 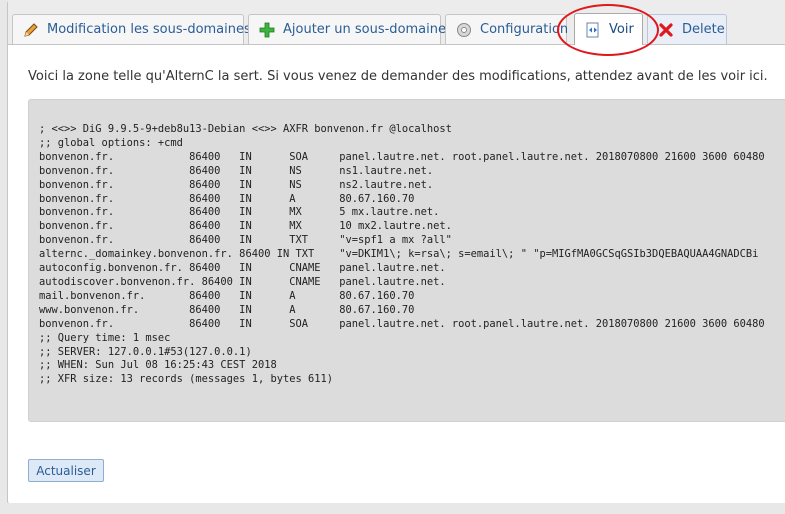 What do you see at coordinates (593, 30) in the screenshot?
I see `view-icon` at bounding box center [593, 30].